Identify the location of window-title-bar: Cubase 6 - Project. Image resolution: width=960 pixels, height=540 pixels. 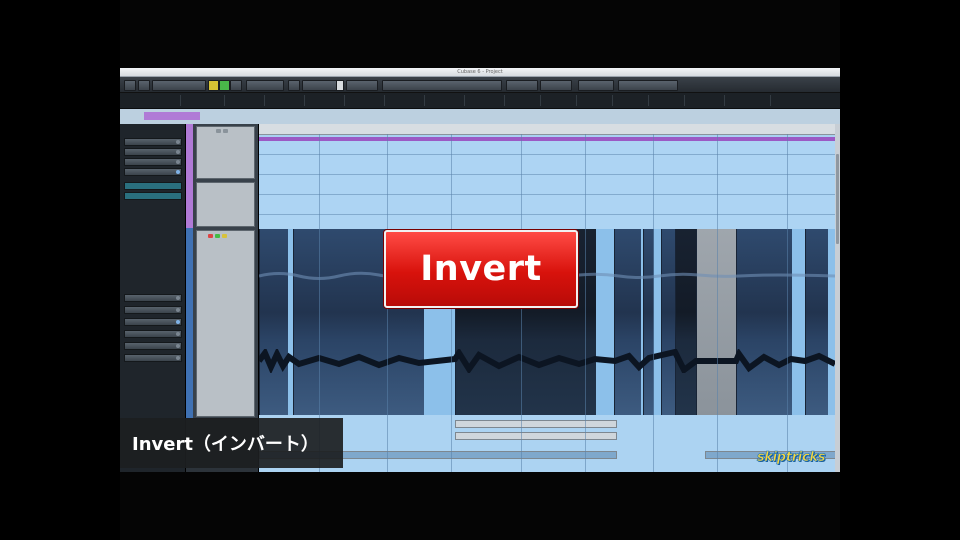
(480, 72).